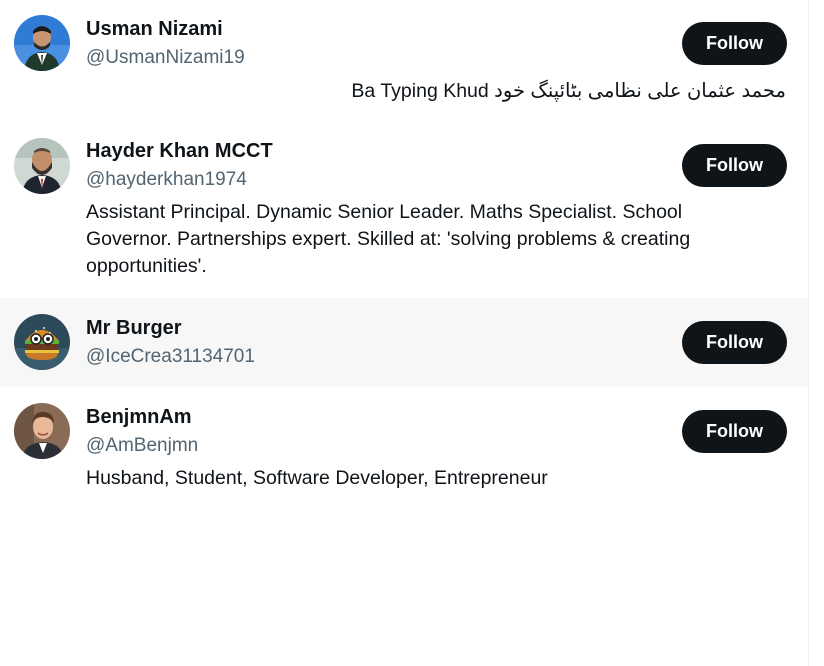  I want to click on user-name: Usman Nizami, so click(154, 29).